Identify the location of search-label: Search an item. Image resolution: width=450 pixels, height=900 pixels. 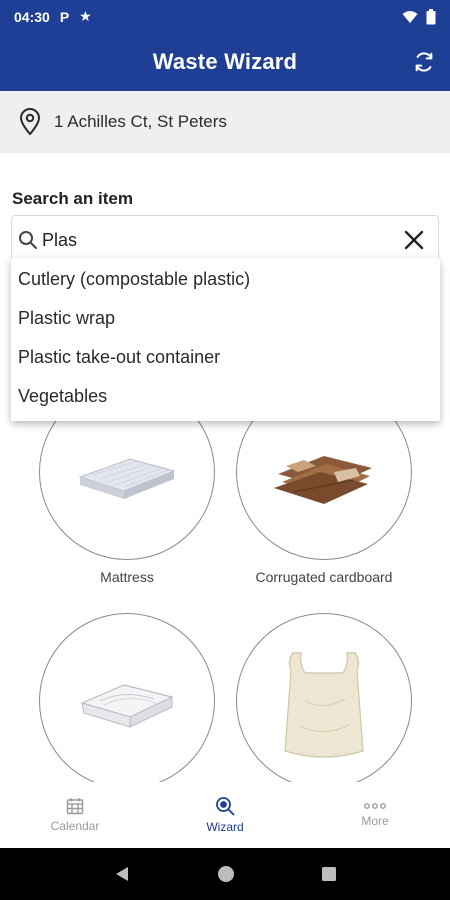
(72, 198).